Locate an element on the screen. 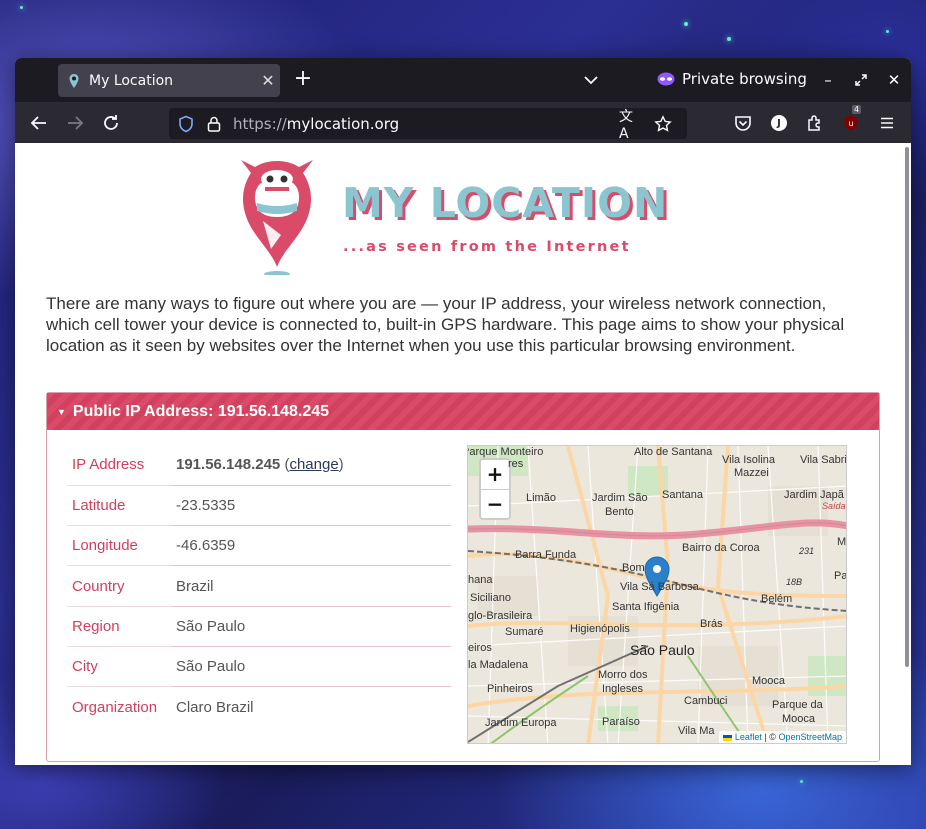 This screenshot has width=926, height=829. map-label: Pa is located at coordinates (840, 576).